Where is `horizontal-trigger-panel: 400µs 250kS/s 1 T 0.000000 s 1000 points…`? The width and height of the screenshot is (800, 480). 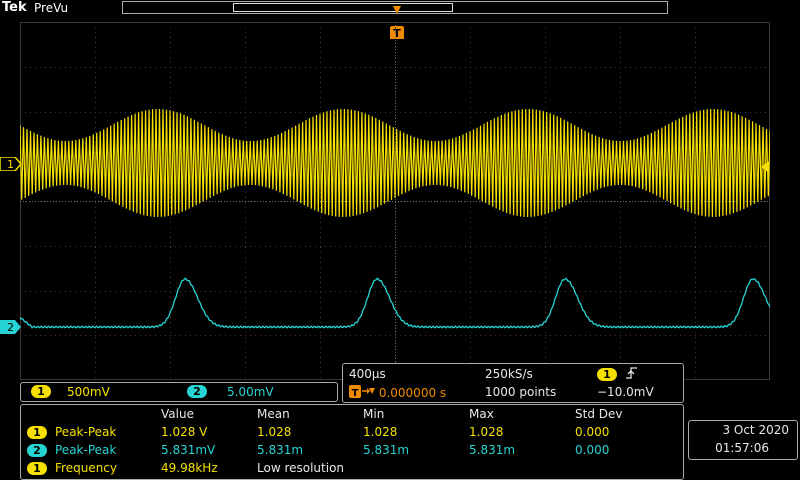 horizontal-trigger-panel: 400µs 250kS/s 1 T 0.000000 s 1000 points… is located at coordinates (513, 383).